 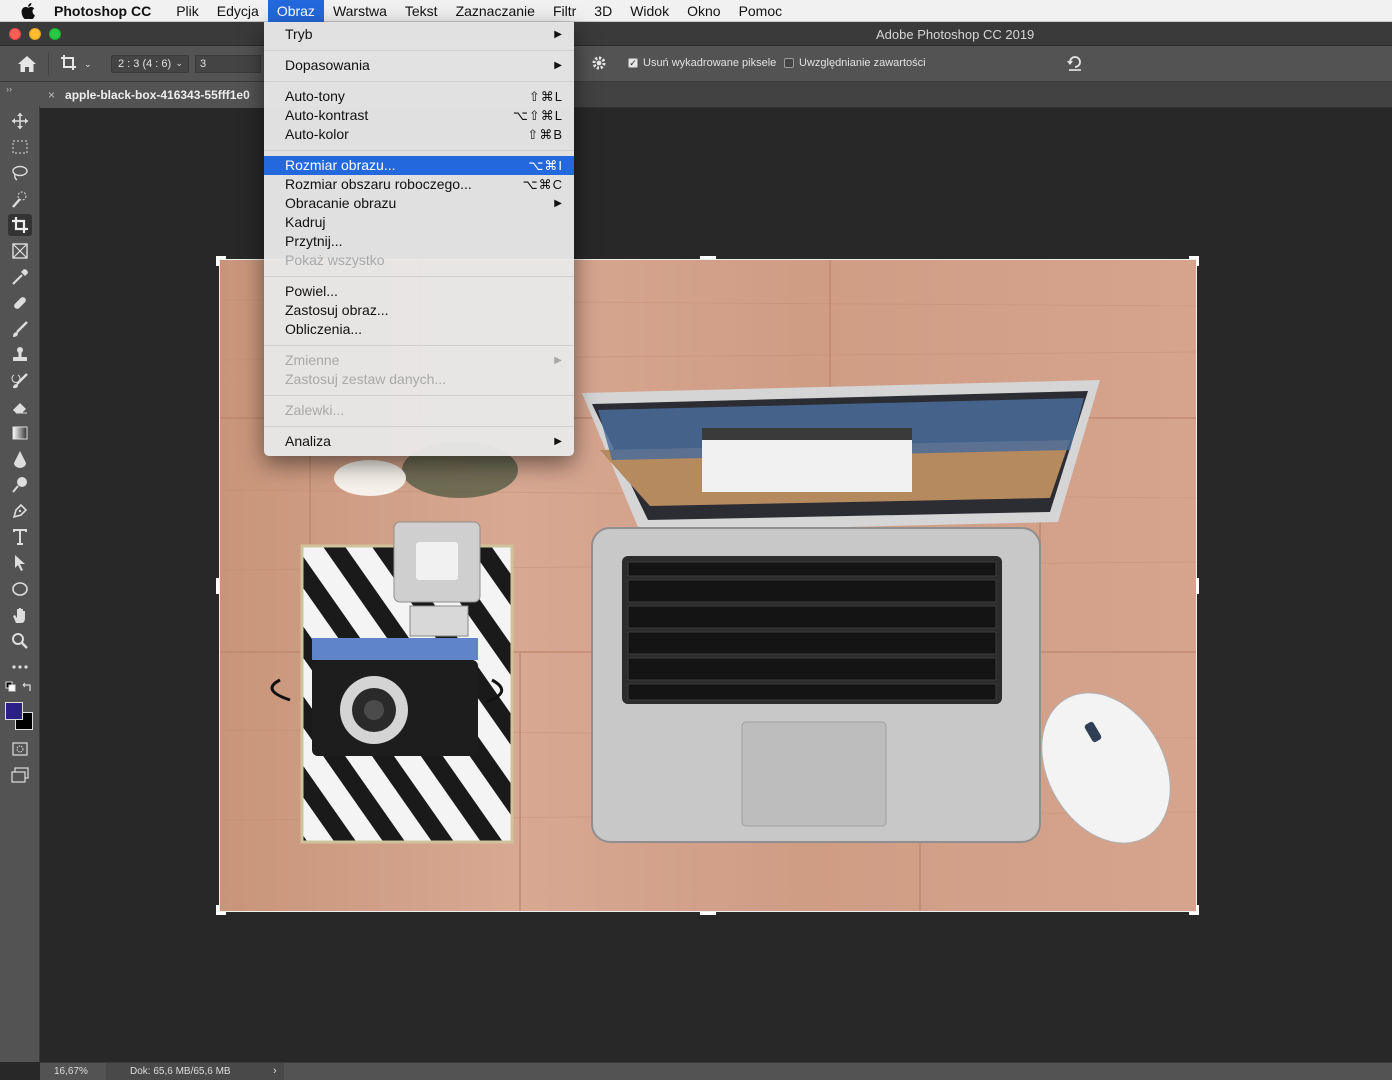 What do you see at coordinates (708, 257) in the screenshot?
I see `crop-handle-top` at bounding box center [708, 257].